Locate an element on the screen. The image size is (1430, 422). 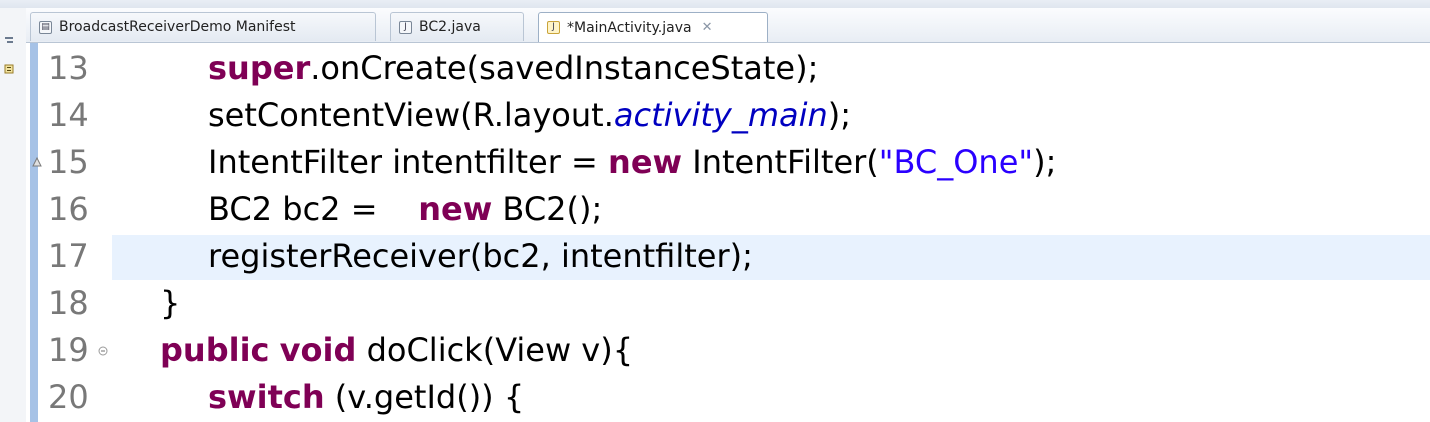
close-icon: ✕ is located at coordinates (707, 27).